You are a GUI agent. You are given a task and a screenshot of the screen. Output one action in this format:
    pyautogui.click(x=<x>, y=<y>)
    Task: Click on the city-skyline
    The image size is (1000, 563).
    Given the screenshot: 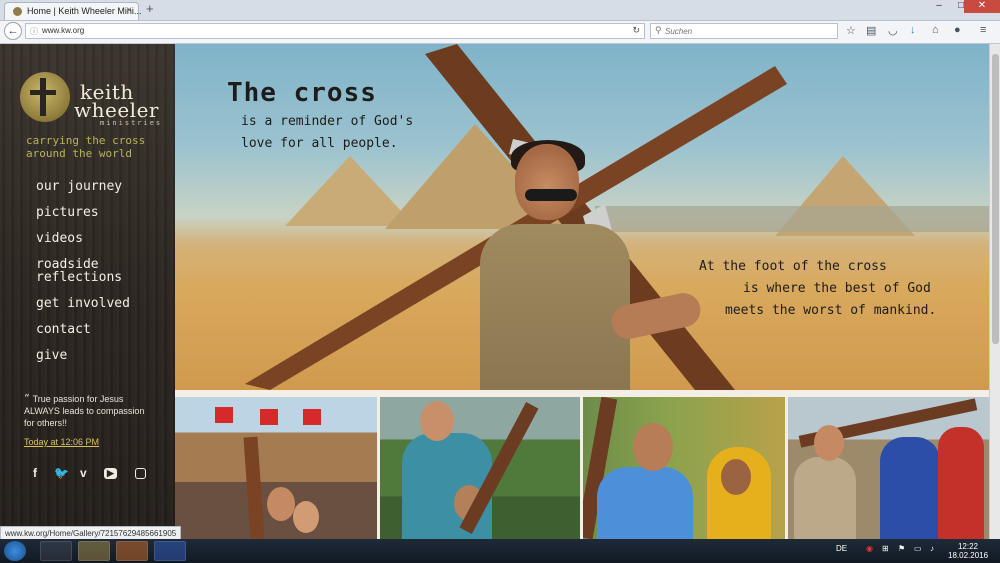 What is the action you would take?
    pyautogui.click(x=792, y=219)
    